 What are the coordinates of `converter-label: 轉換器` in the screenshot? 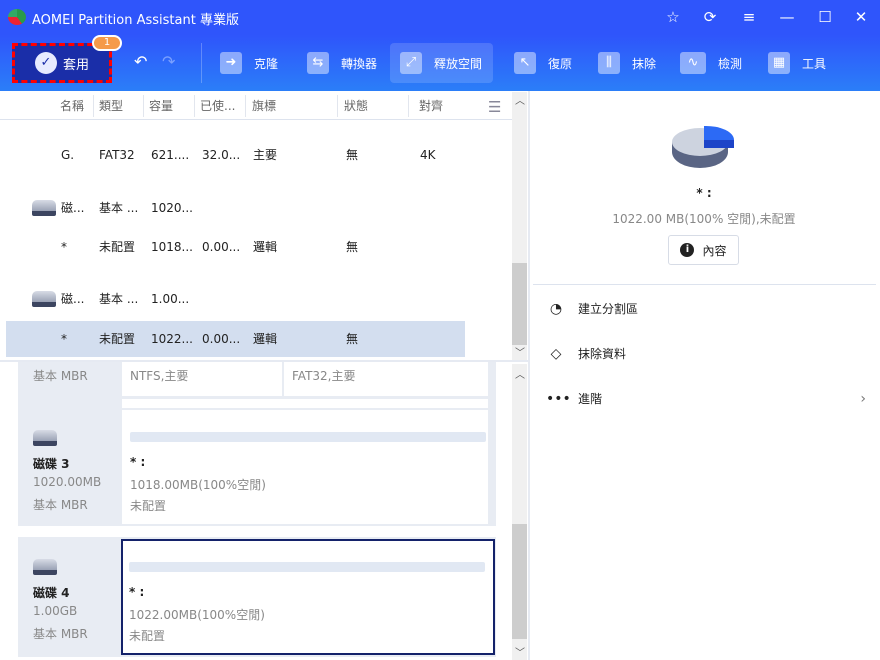 It's located at (359, 63).